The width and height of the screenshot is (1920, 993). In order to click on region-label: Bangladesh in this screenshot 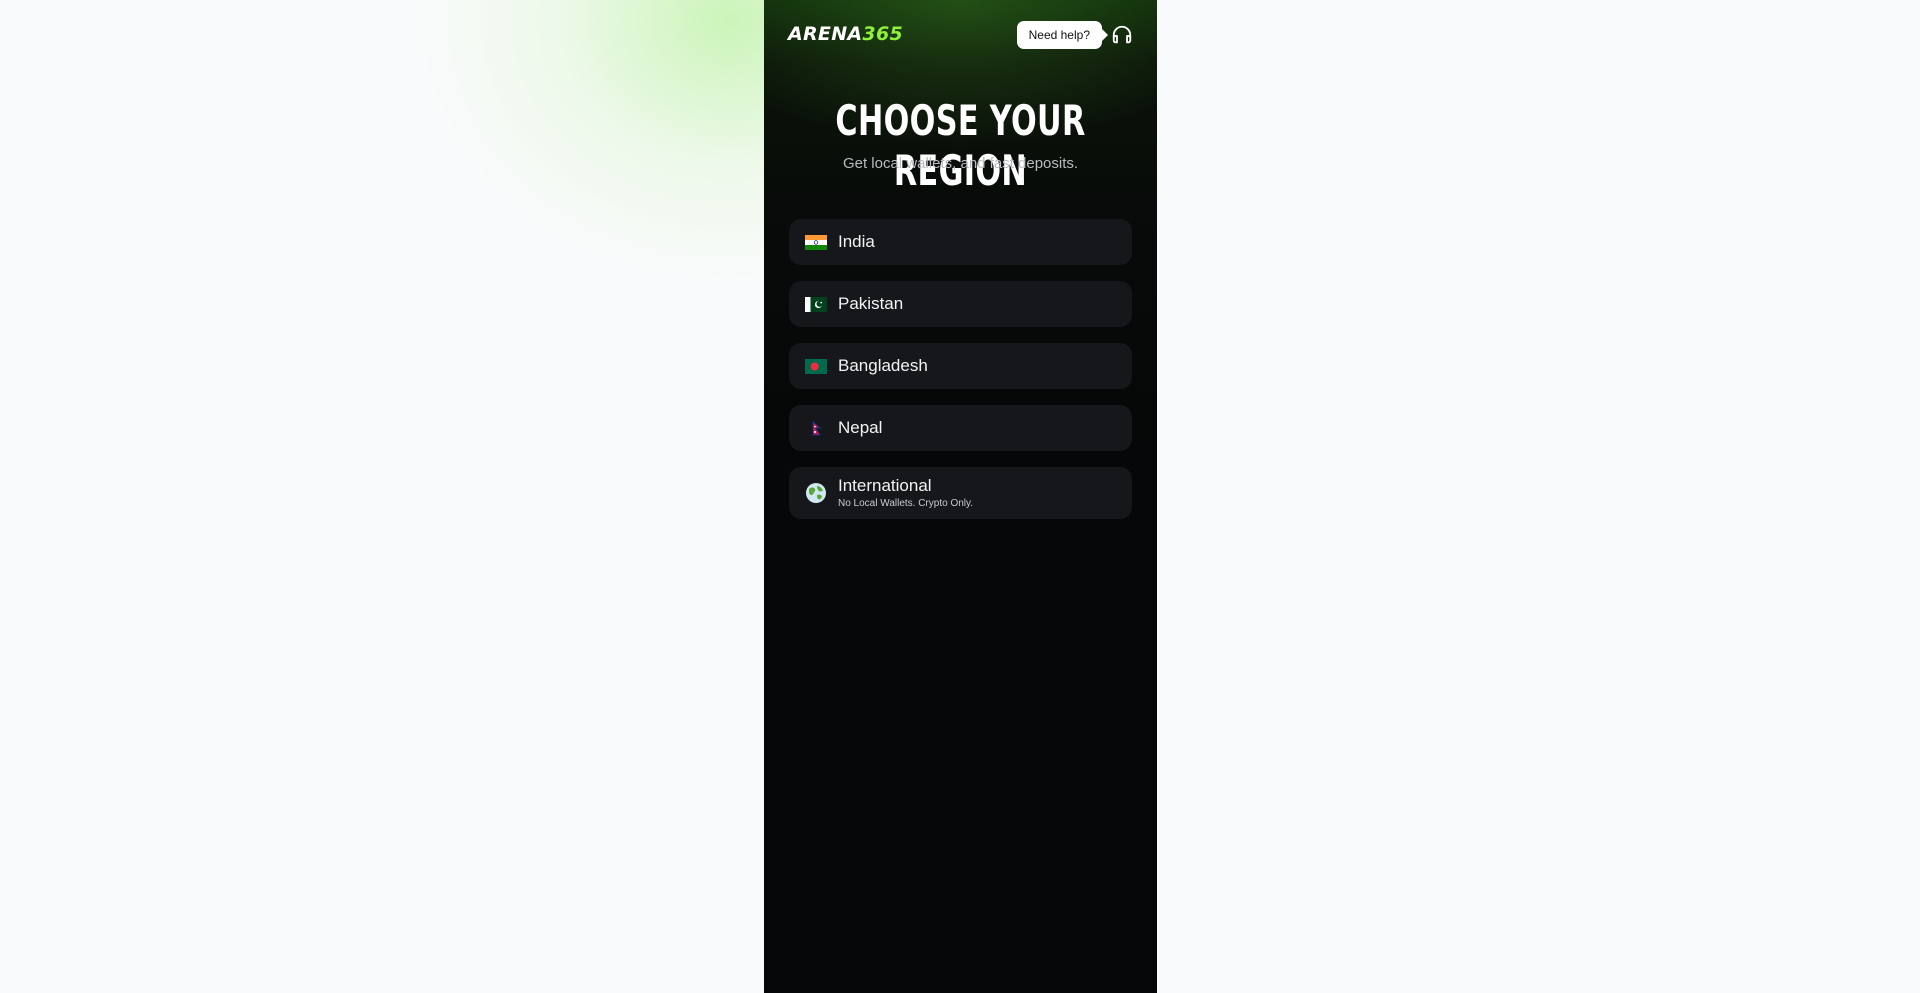, I will do `click(883, 365)`.